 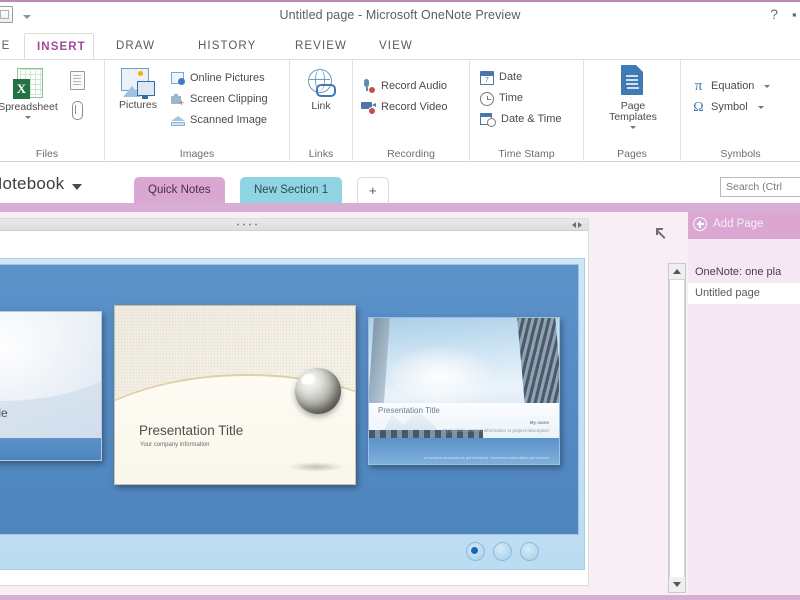 What do you see at coordinates (291, 190) in the screenshot?
I see `section-tab-new-section-1: New Section 1` at bounding box center [291, 190].